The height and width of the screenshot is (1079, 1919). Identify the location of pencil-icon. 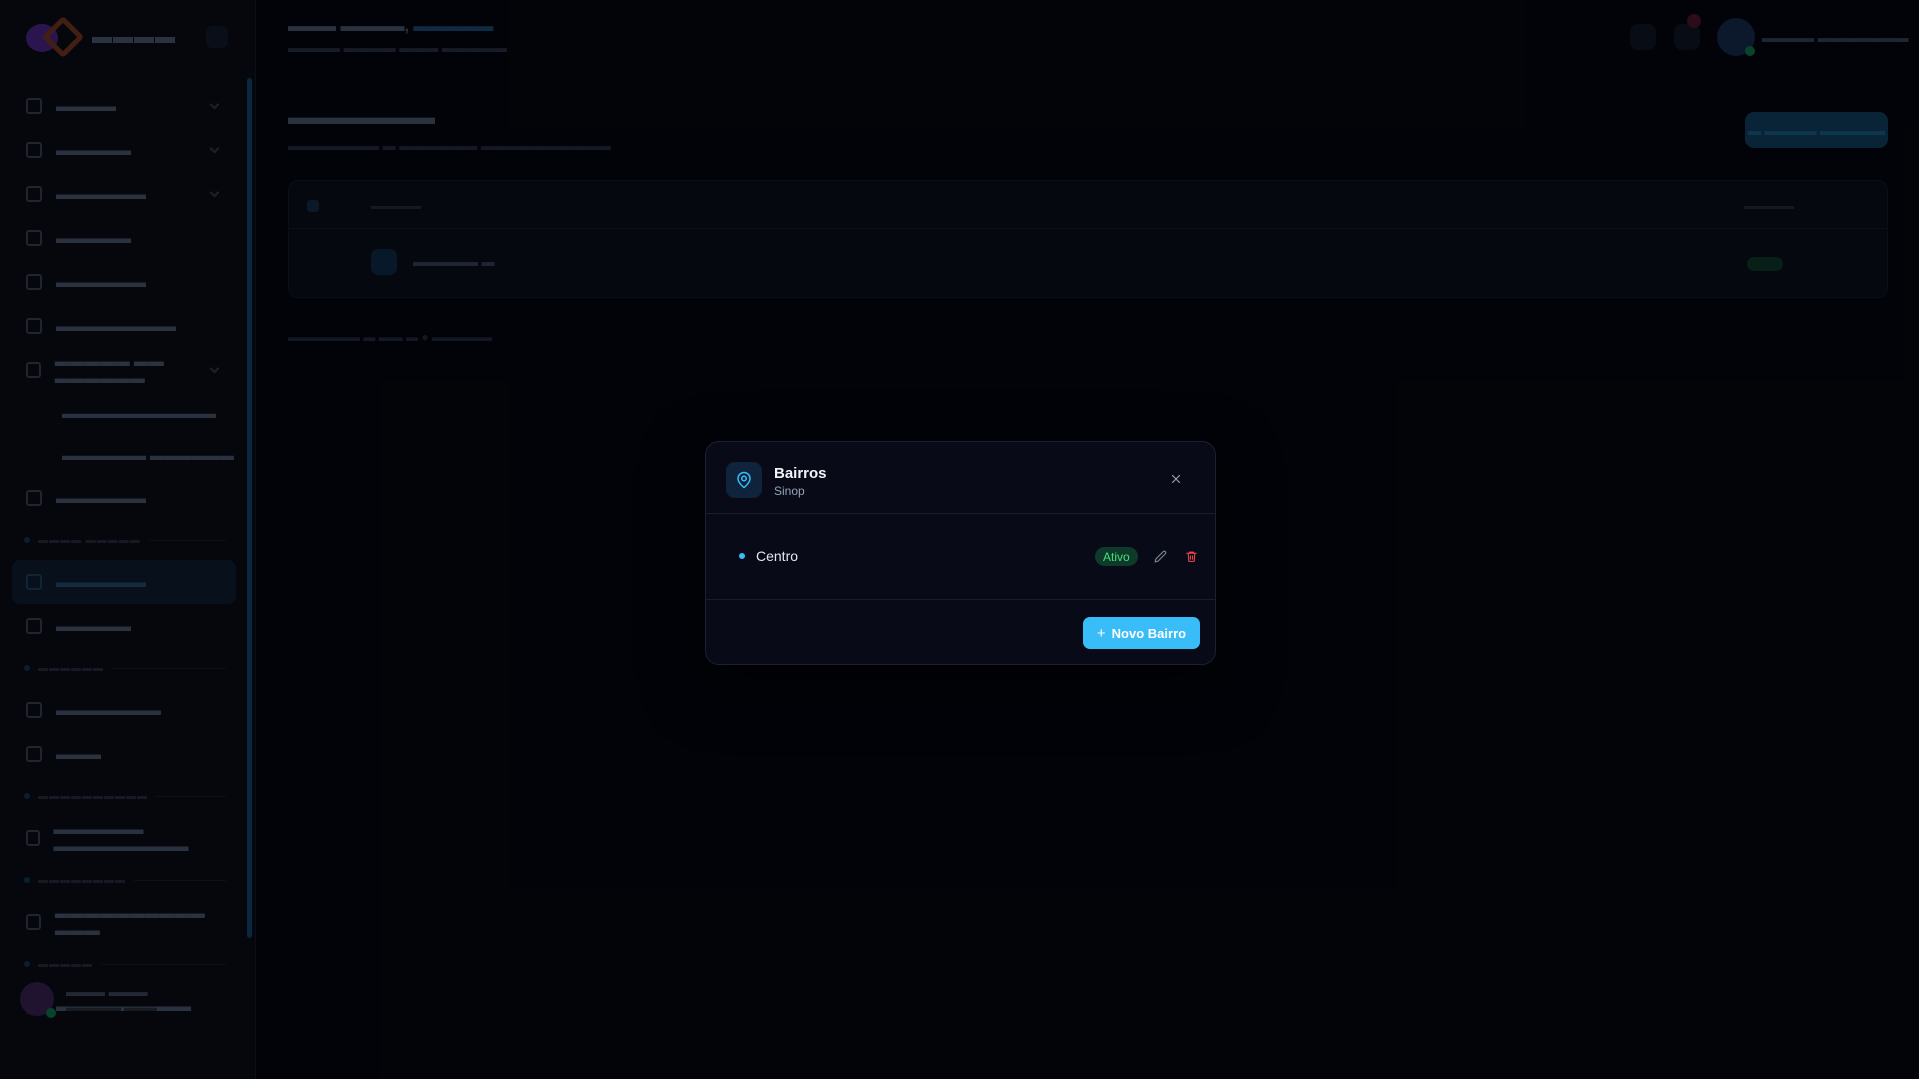
(1160, 556).